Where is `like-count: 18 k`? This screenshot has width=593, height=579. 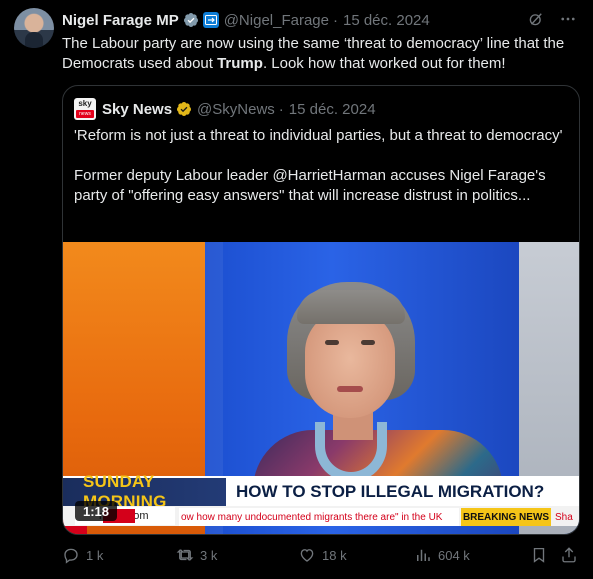 like-count: 18 k is located at coordinates (334, 555).